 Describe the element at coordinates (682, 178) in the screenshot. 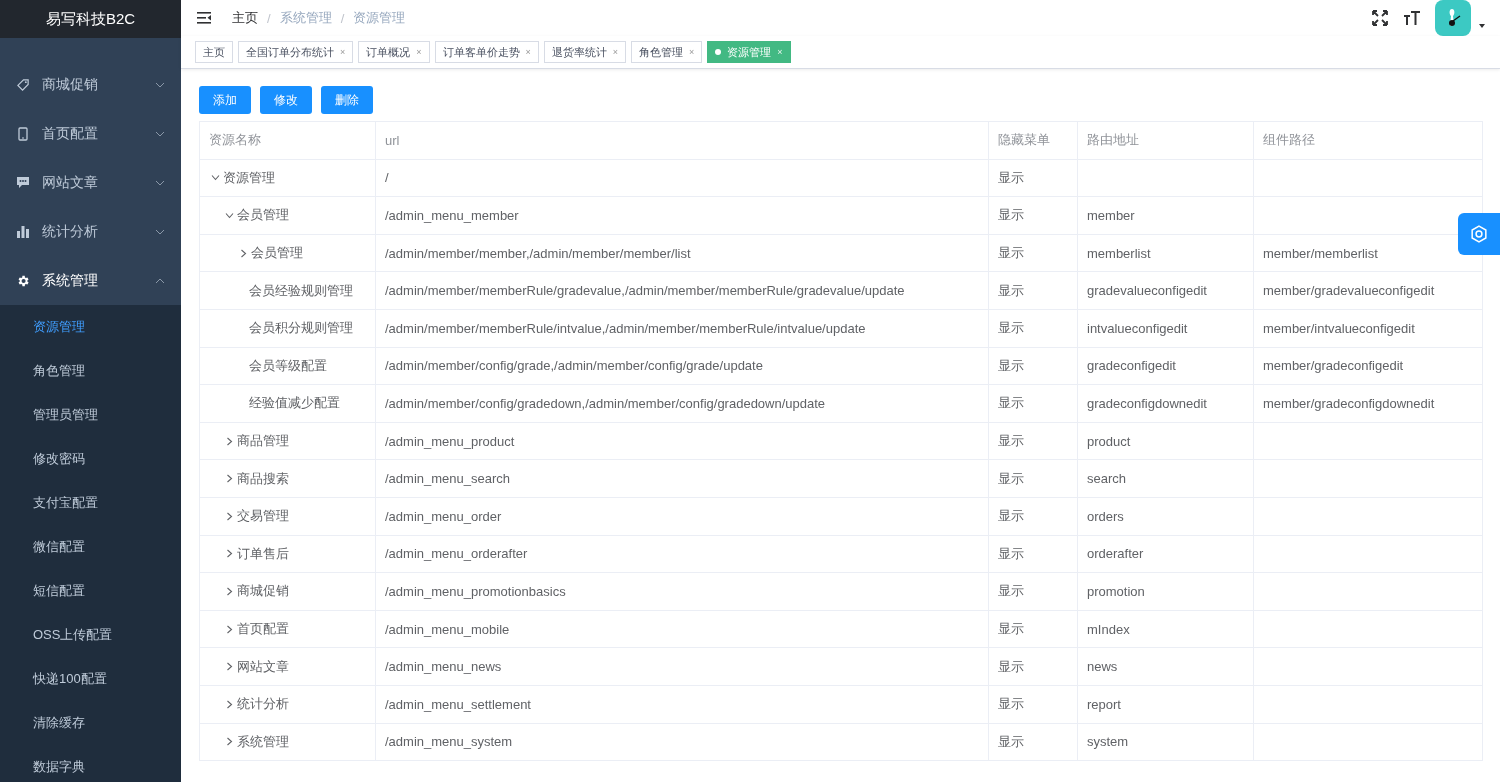

I see `table-cell: /` at that location.